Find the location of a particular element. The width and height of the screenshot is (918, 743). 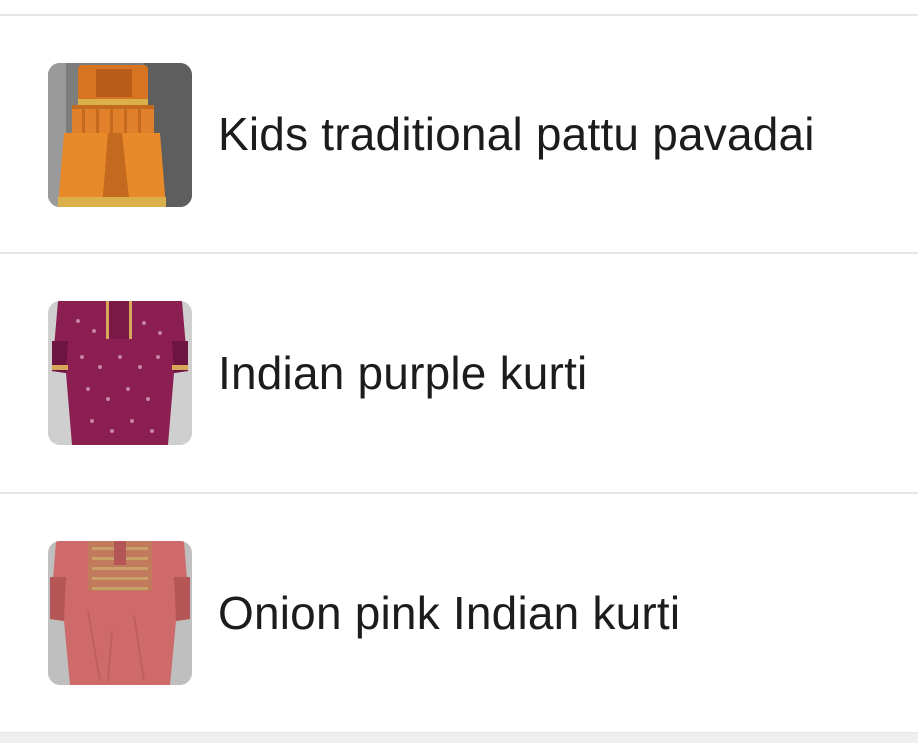

purple-kurti-image is located at coordinates (120, 373).